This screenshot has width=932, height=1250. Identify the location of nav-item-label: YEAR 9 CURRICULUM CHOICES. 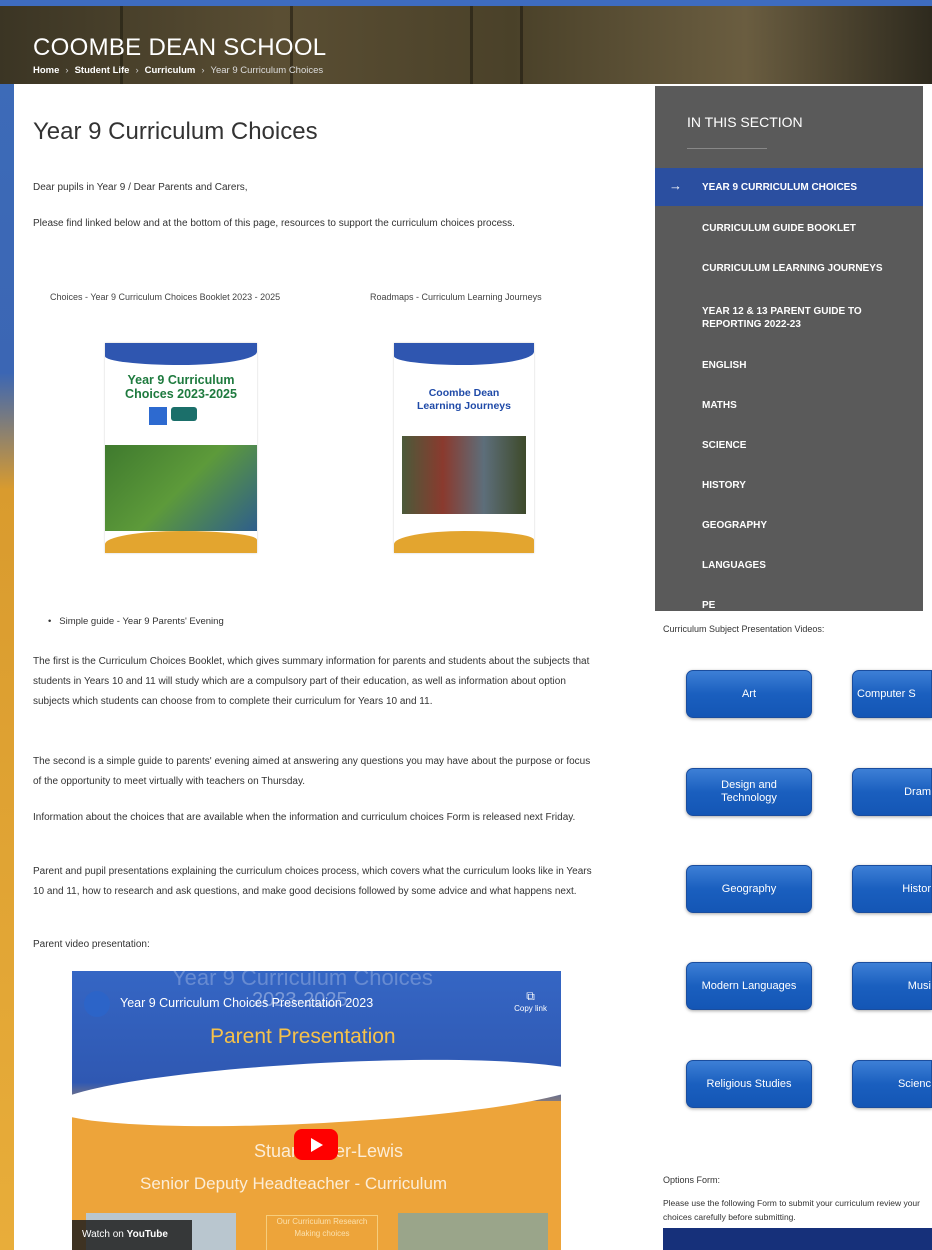
(780, 187).